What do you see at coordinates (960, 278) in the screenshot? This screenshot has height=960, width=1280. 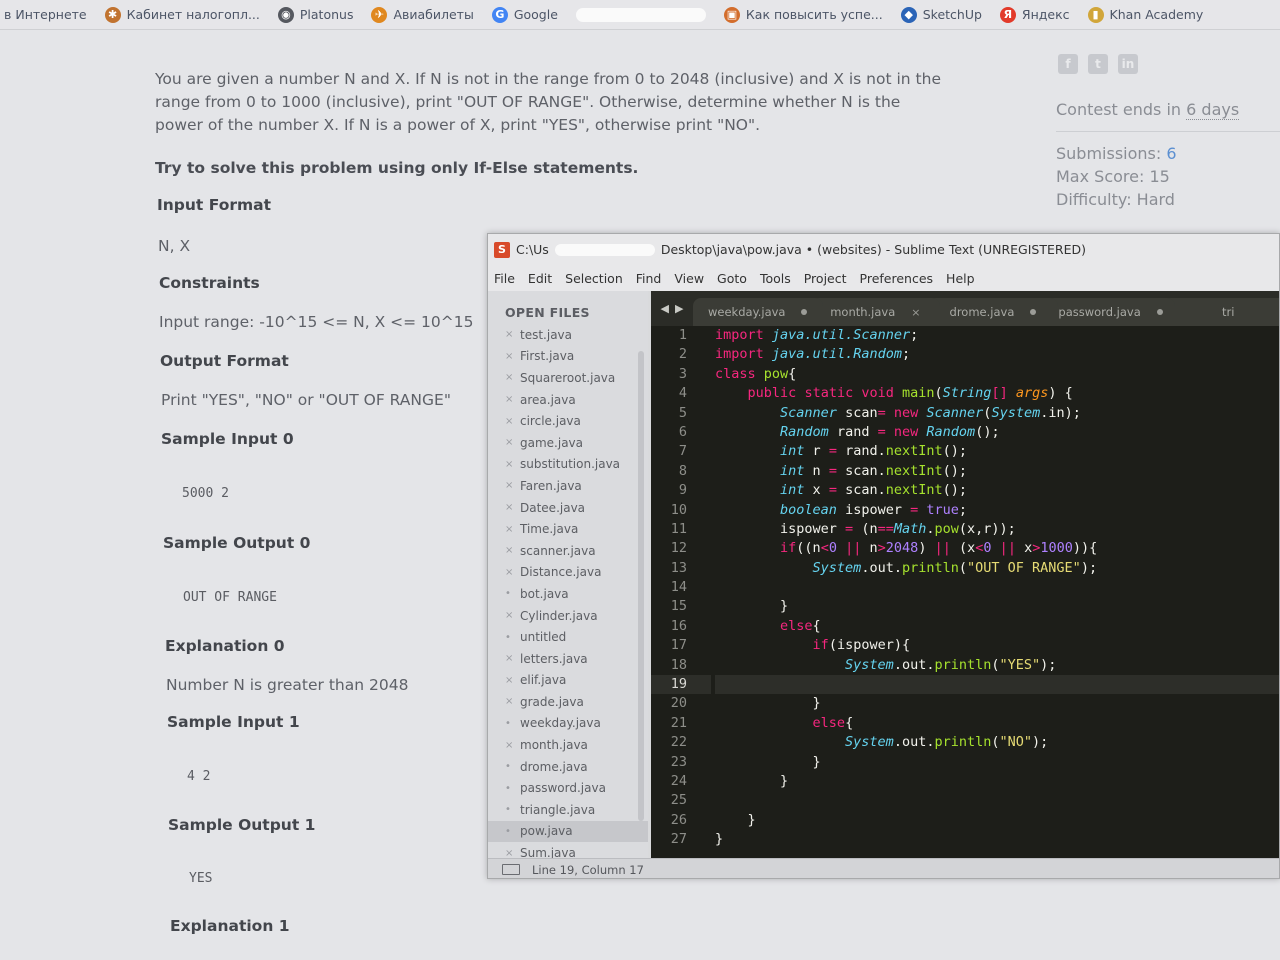 I see `menu-help: Help` at bounding box center [960, 278].